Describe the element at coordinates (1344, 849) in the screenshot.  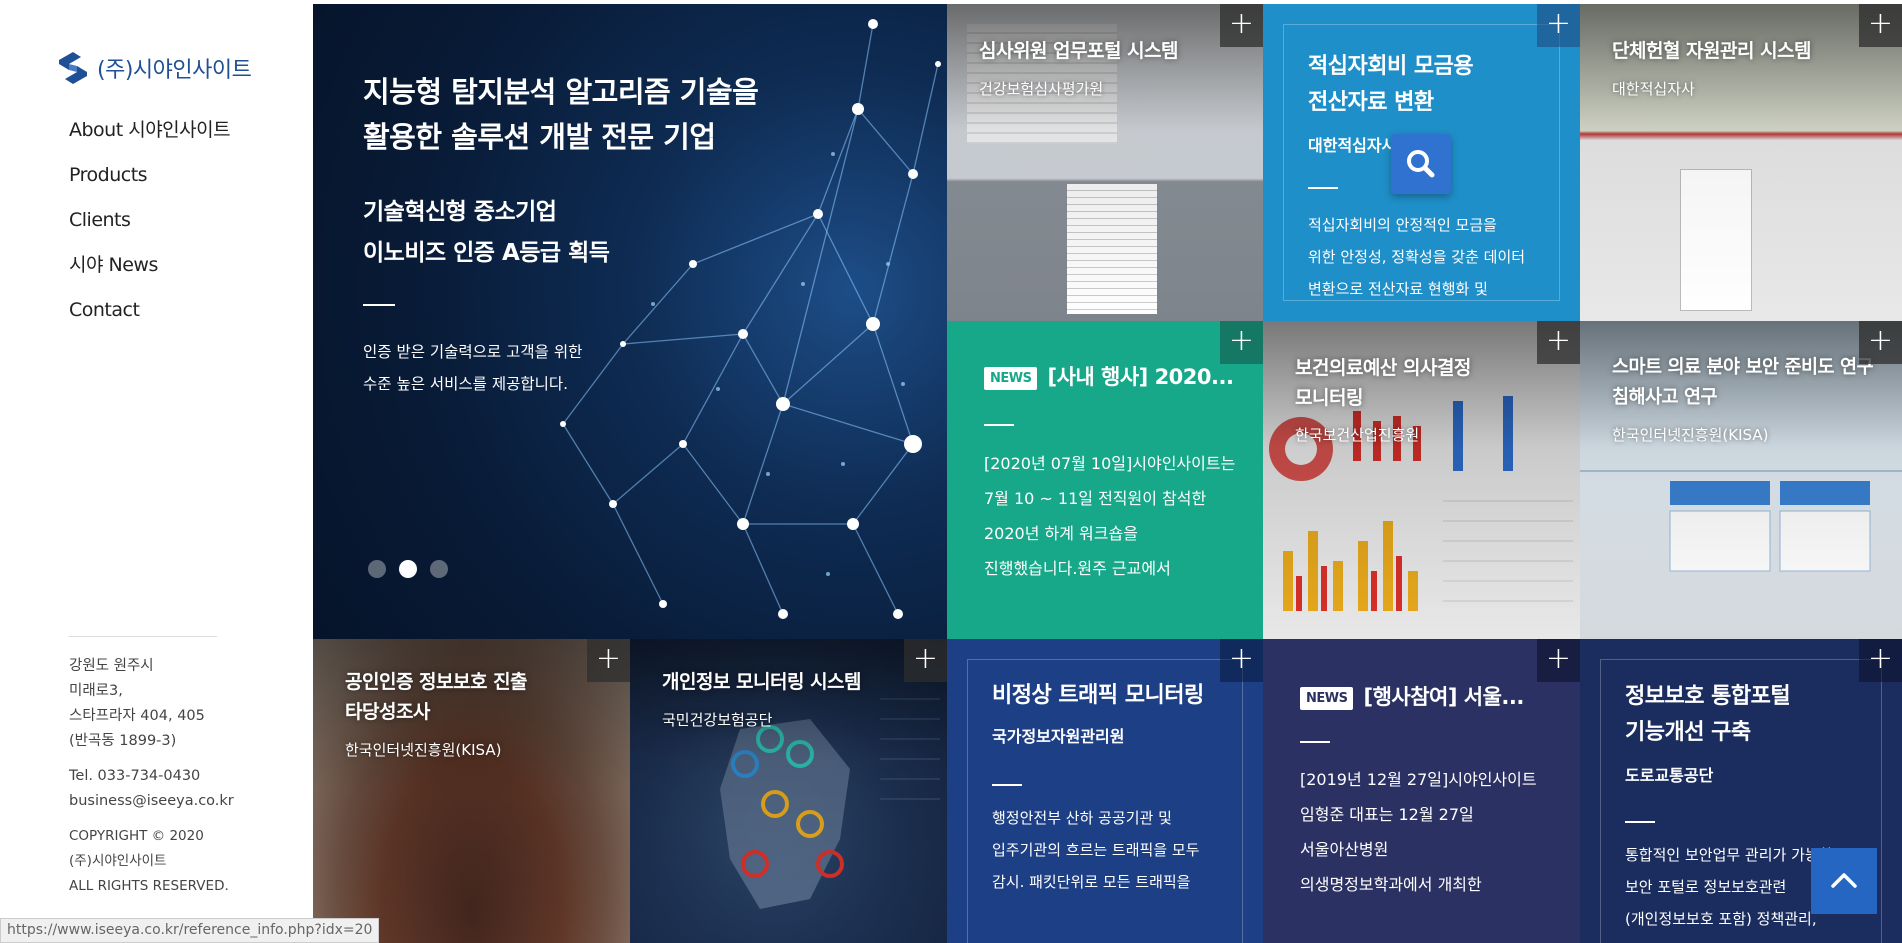
I see `tile-description-line: 서울아산병원` at that location.